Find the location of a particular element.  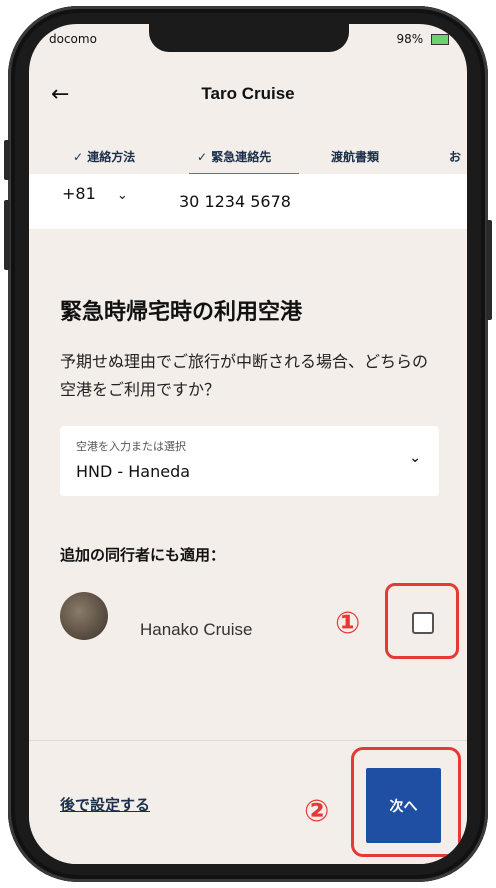

airport-select-label: 空港を入力または選択 is located at coordinates (131, 446).